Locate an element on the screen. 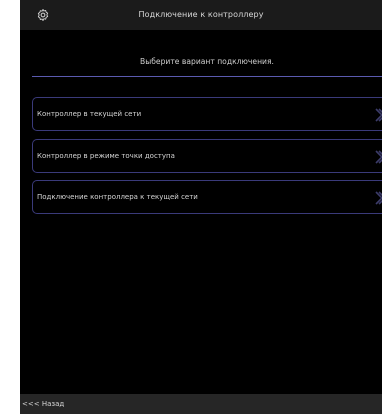 The width and height of the screenshot is (382, 414). page-title: Подключение к контроллеру is located at coordinates (201, 14).